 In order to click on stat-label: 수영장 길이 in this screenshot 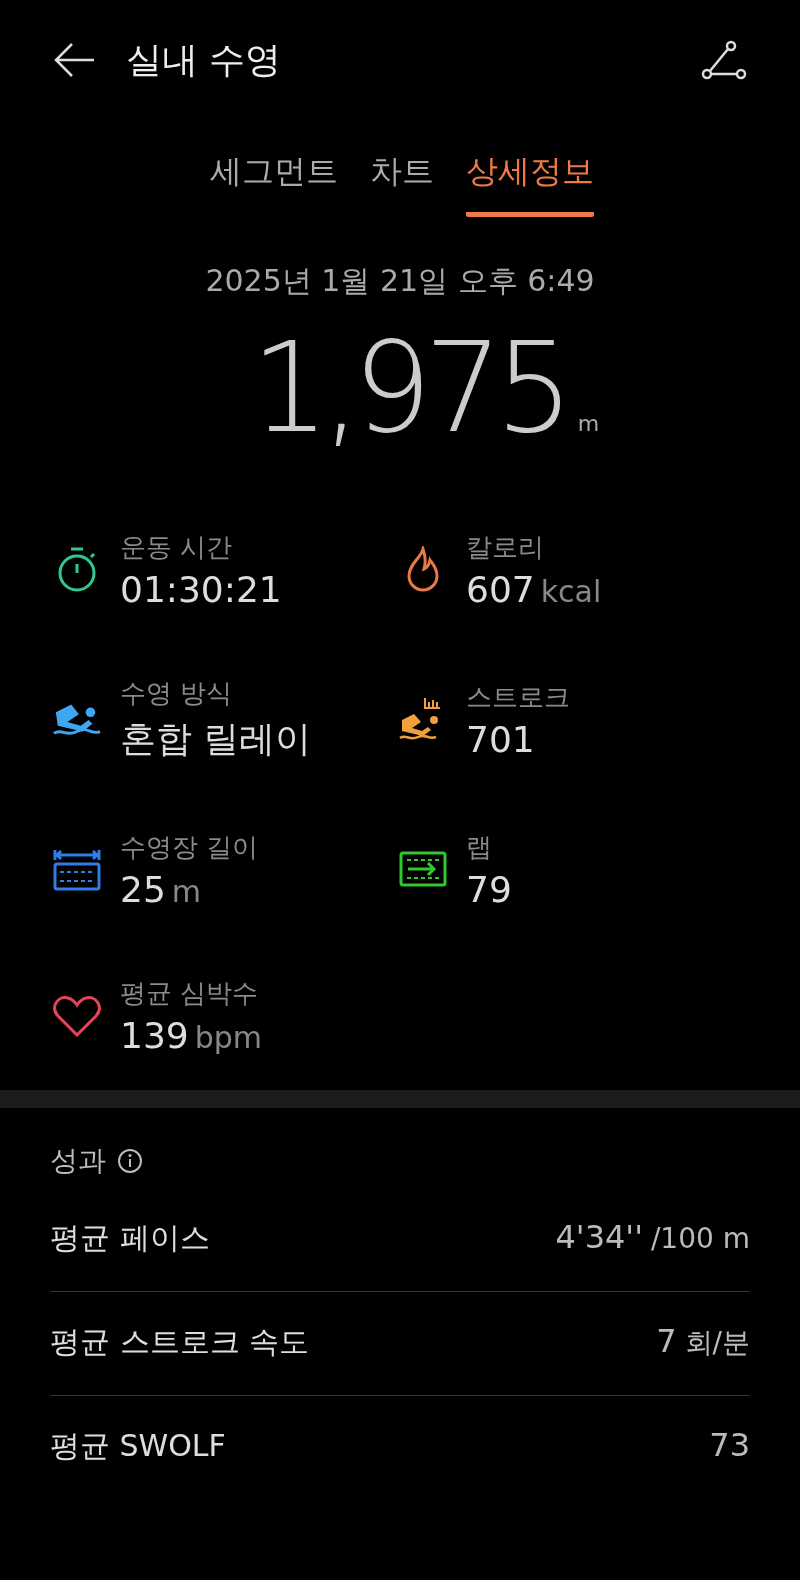, I will do `click(189, 847)`.